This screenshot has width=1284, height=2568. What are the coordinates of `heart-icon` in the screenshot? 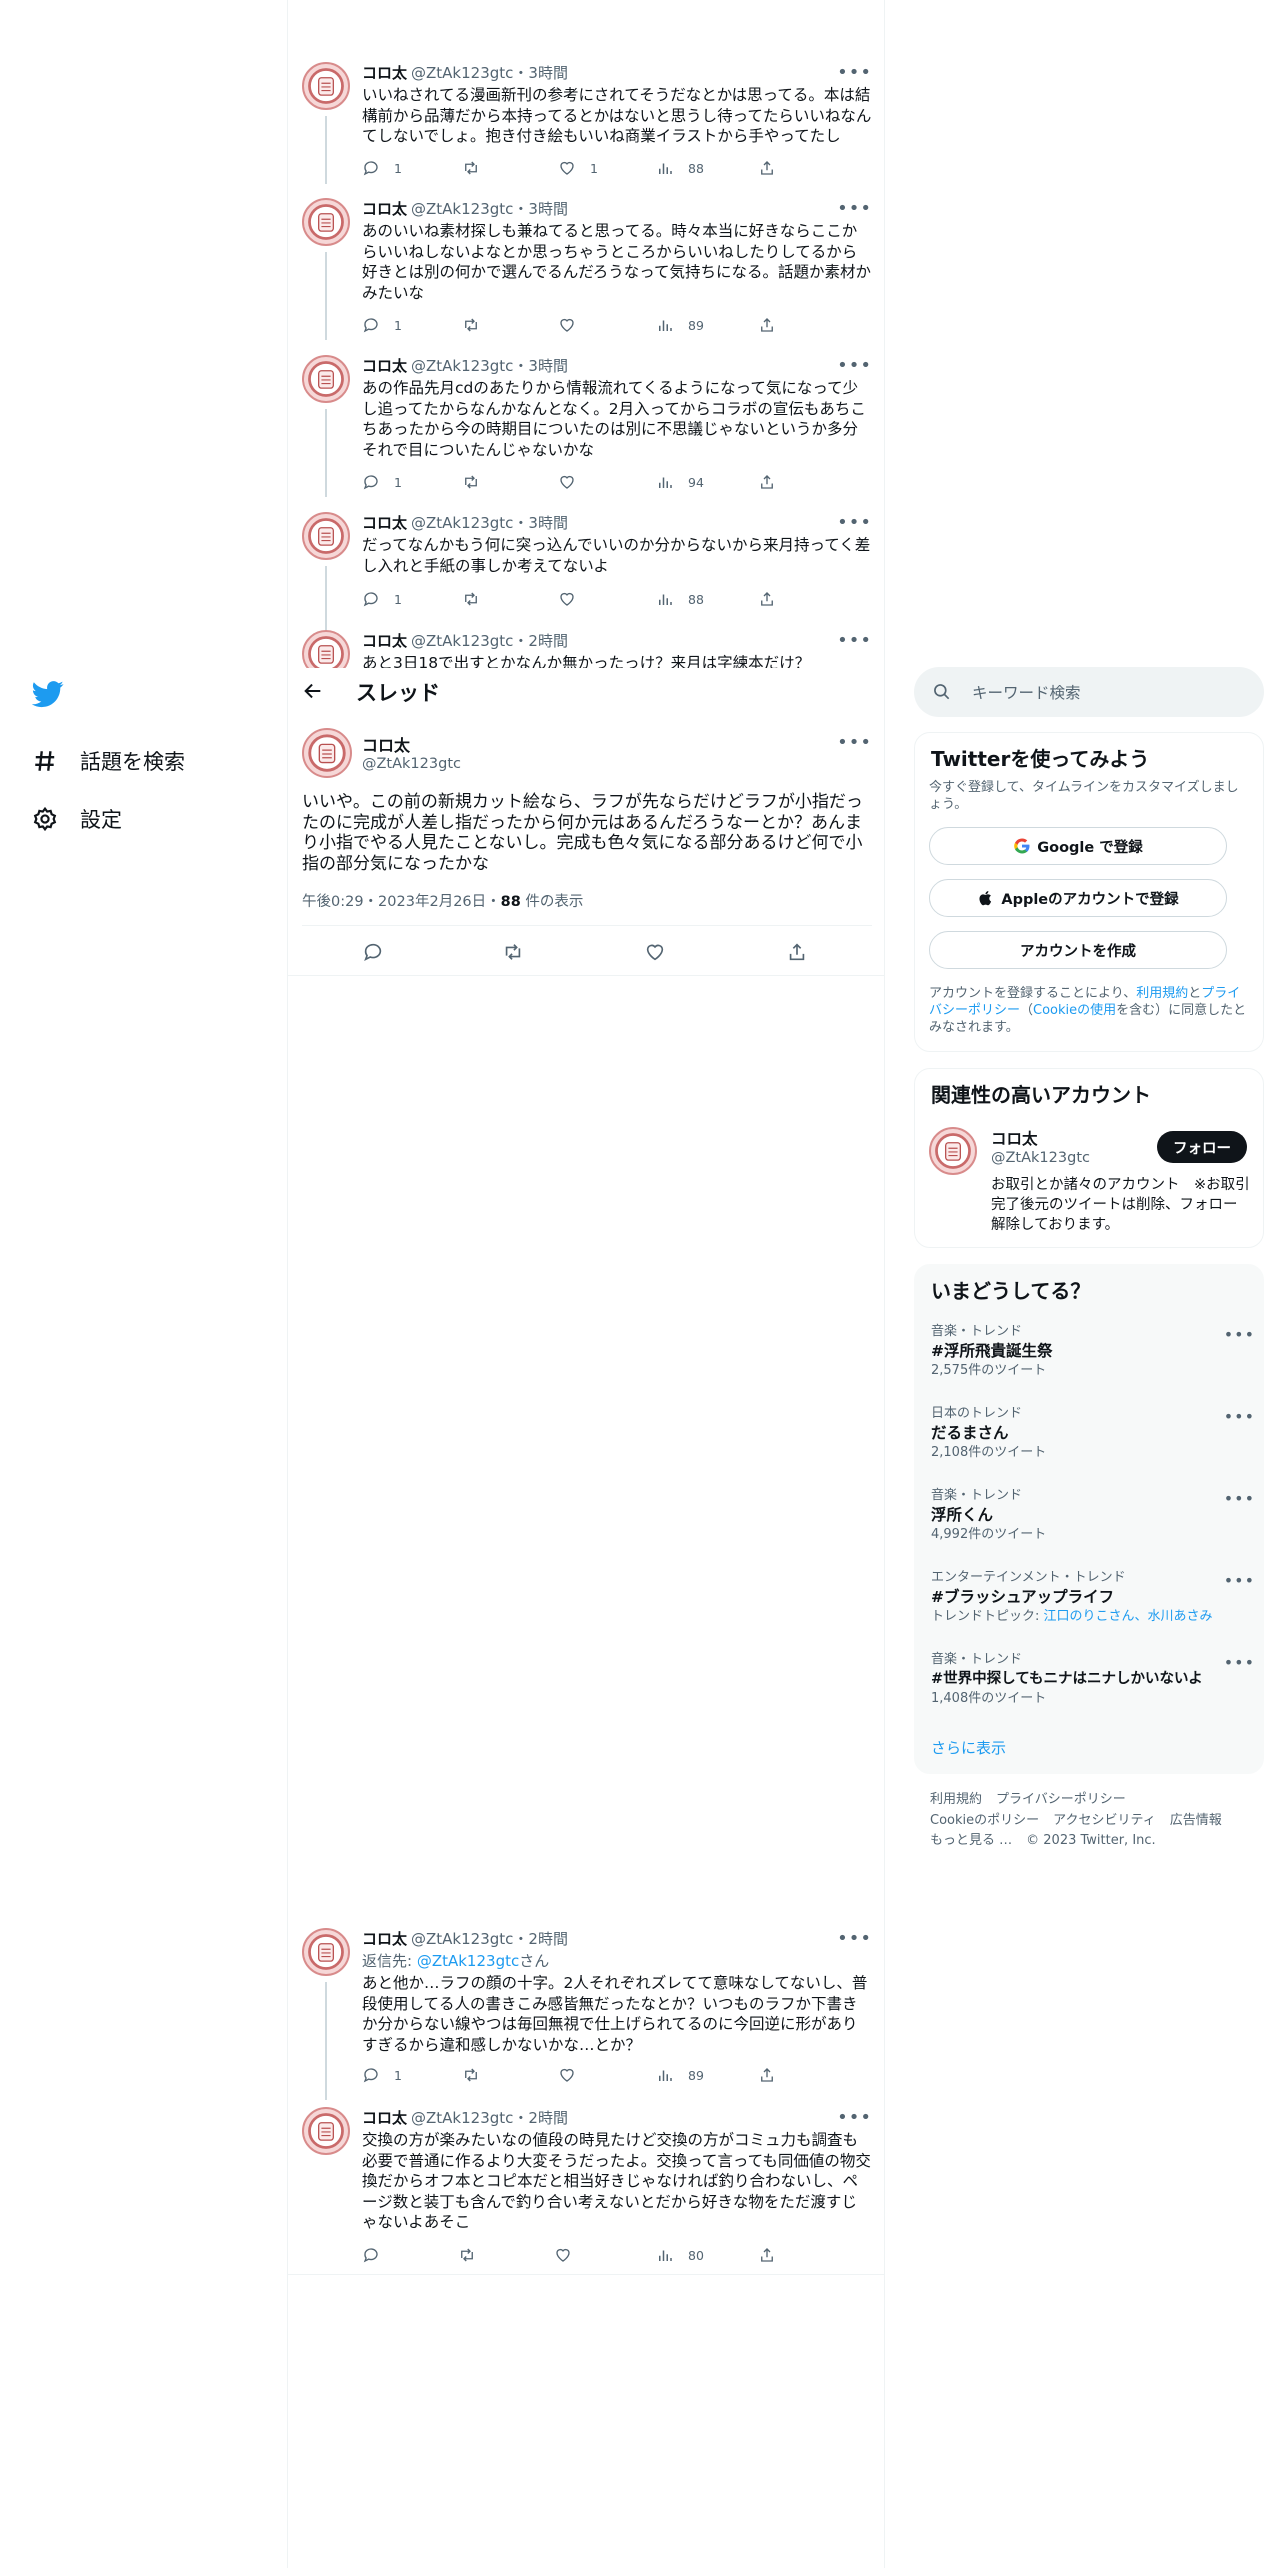 It's located at (655, 952).